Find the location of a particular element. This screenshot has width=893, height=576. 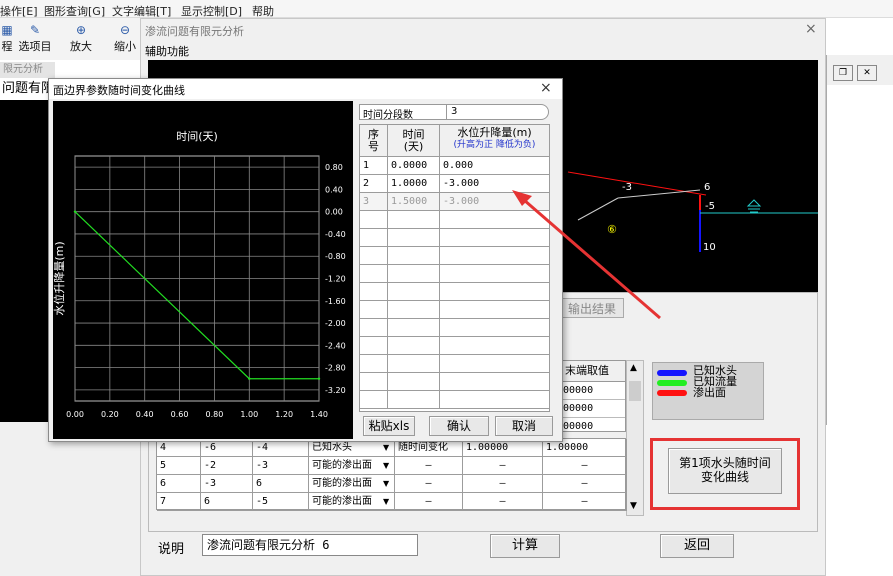

chart-title: 时间(天) is located at coordinates (197, 136).